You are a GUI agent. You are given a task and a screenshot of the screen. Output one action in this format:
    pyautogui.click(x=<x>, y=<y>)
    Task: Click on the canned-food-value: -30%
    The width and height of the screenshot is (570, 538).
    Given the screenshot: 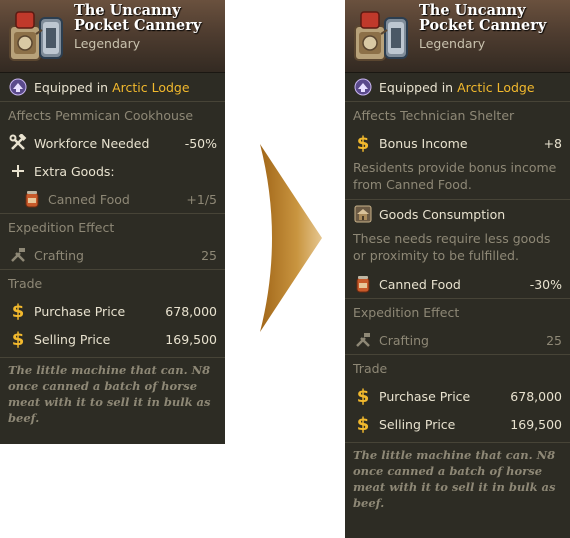 What is the action you would take?
    pyautogui.click(x=545, y=284)
    